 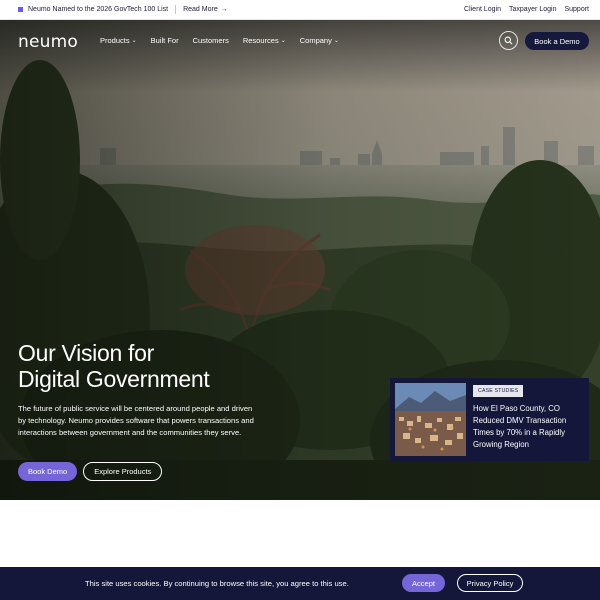 What do you see at coordinates (176, 9) in the screenshot?
I see `divider` at bounding box center [176, 9].